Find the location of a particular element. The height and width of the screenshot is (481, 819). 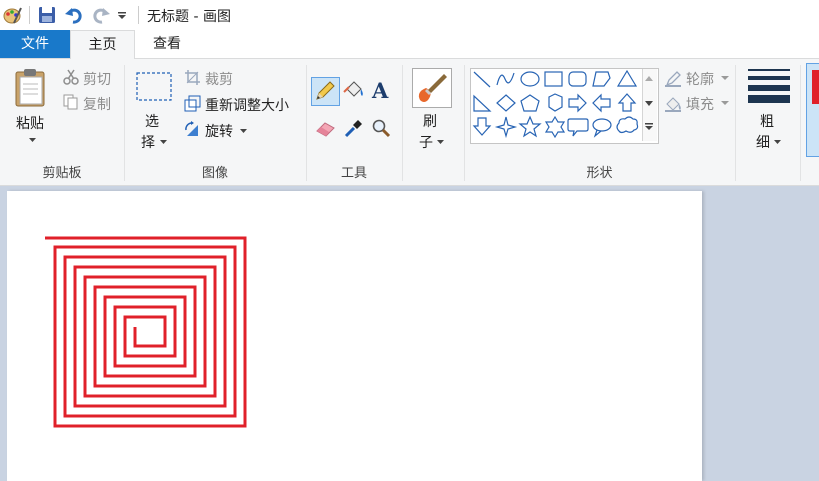

rounded-callout-shape-icon is located at coordinates (578, 127).